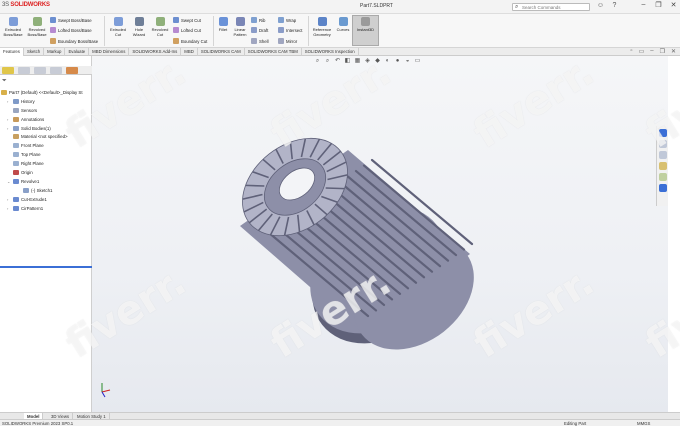  What do you see at coordinates (46, 163) in the screenshot?
I see `tree-item-right-plane: Right Plane` at bounding box center [46, 163].